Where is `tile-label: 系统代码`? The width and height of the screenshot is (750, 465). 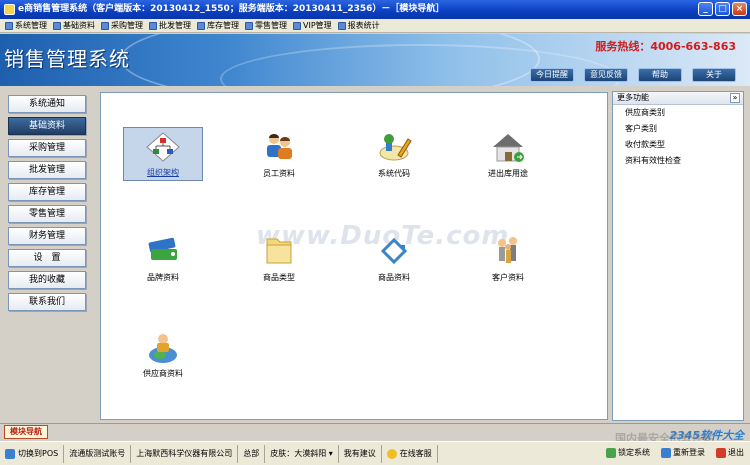
tile-label: 系统代码 is located at coordinates (394, 173).